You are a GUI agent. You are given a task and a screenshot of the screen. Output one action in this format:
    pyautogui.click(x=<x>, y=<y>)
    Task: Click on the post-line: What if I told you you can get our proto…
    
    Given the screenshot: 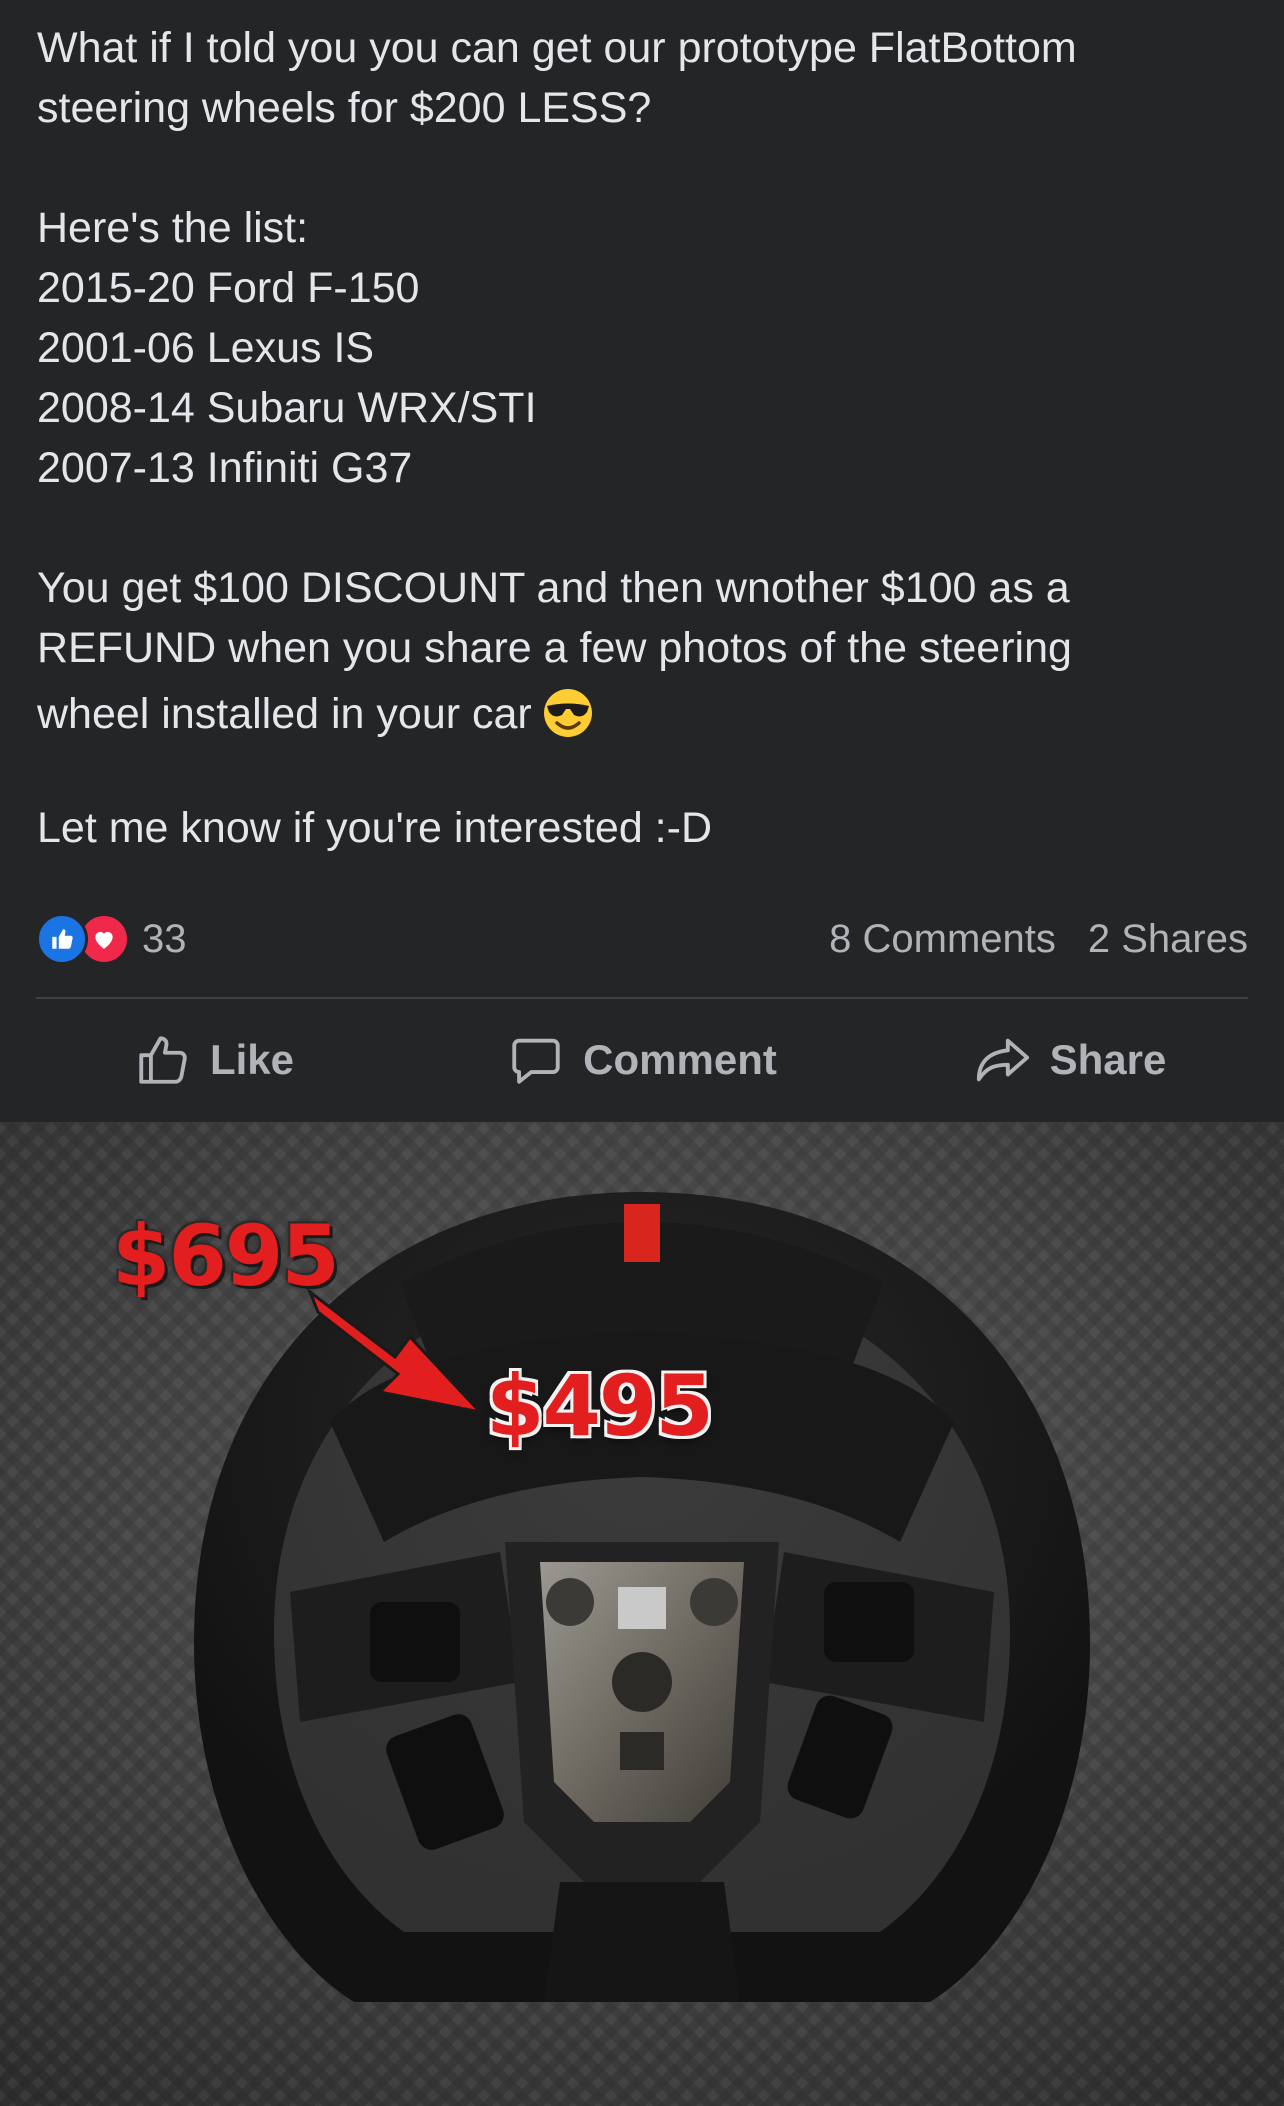 What is the action you would take?
    pyautogui.click(x=557, y=48)
    